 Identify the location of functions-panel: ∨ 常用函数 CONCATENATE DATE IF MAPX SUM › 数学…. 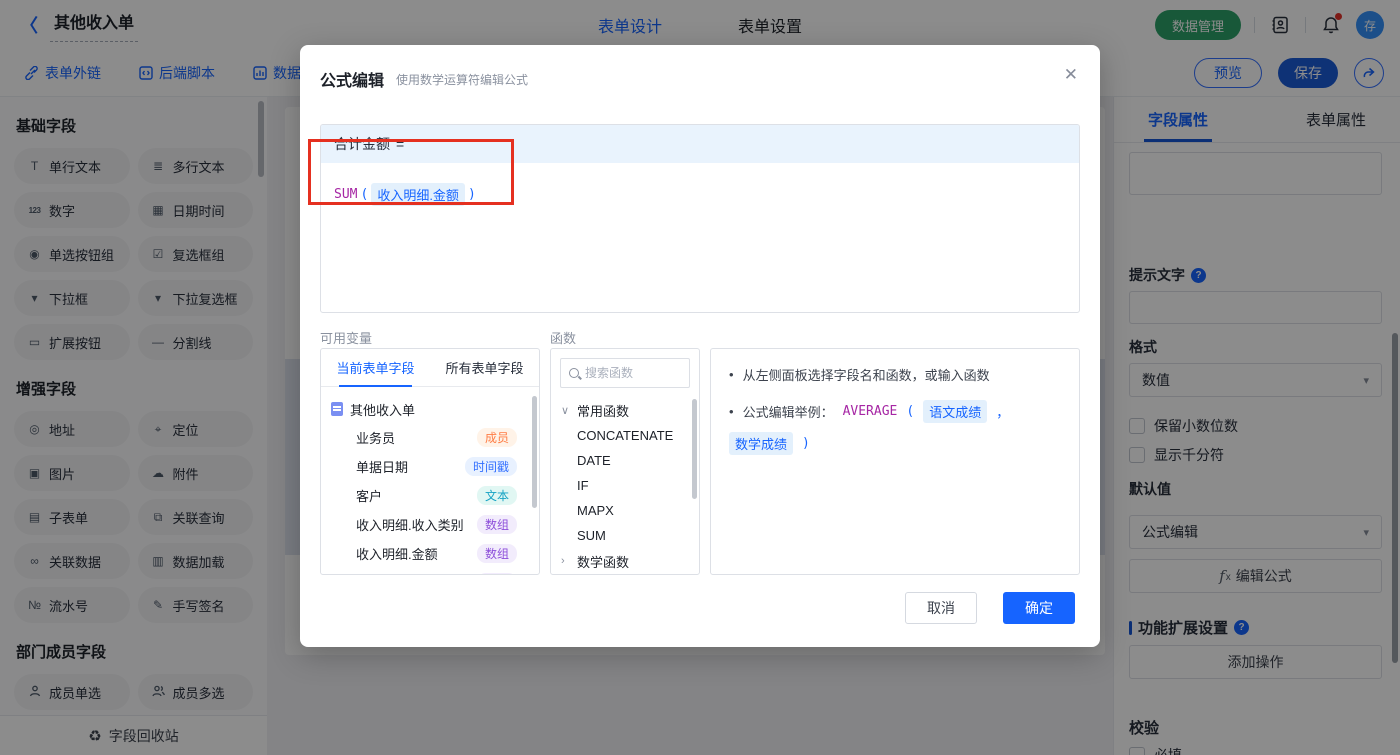
(625, 461).